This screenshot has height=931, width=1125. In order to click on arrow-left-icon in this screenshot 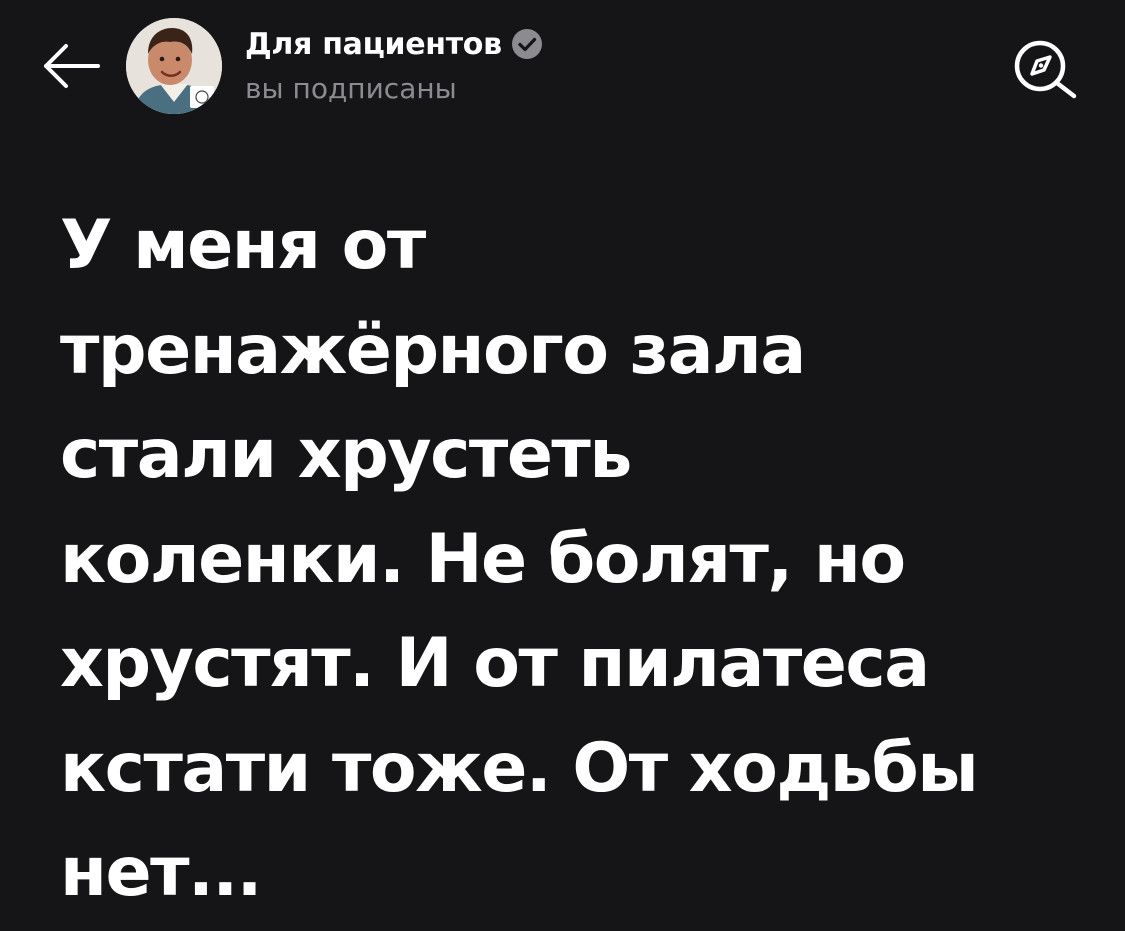, I will do `click(72, 66)`.